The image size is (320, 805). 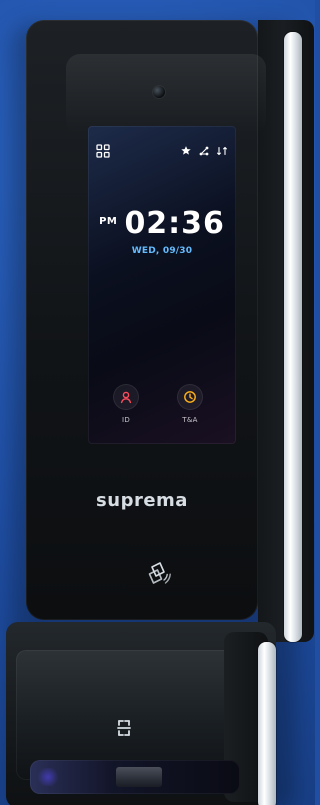 I want to click on person-icon, so click(x=126, y=397).